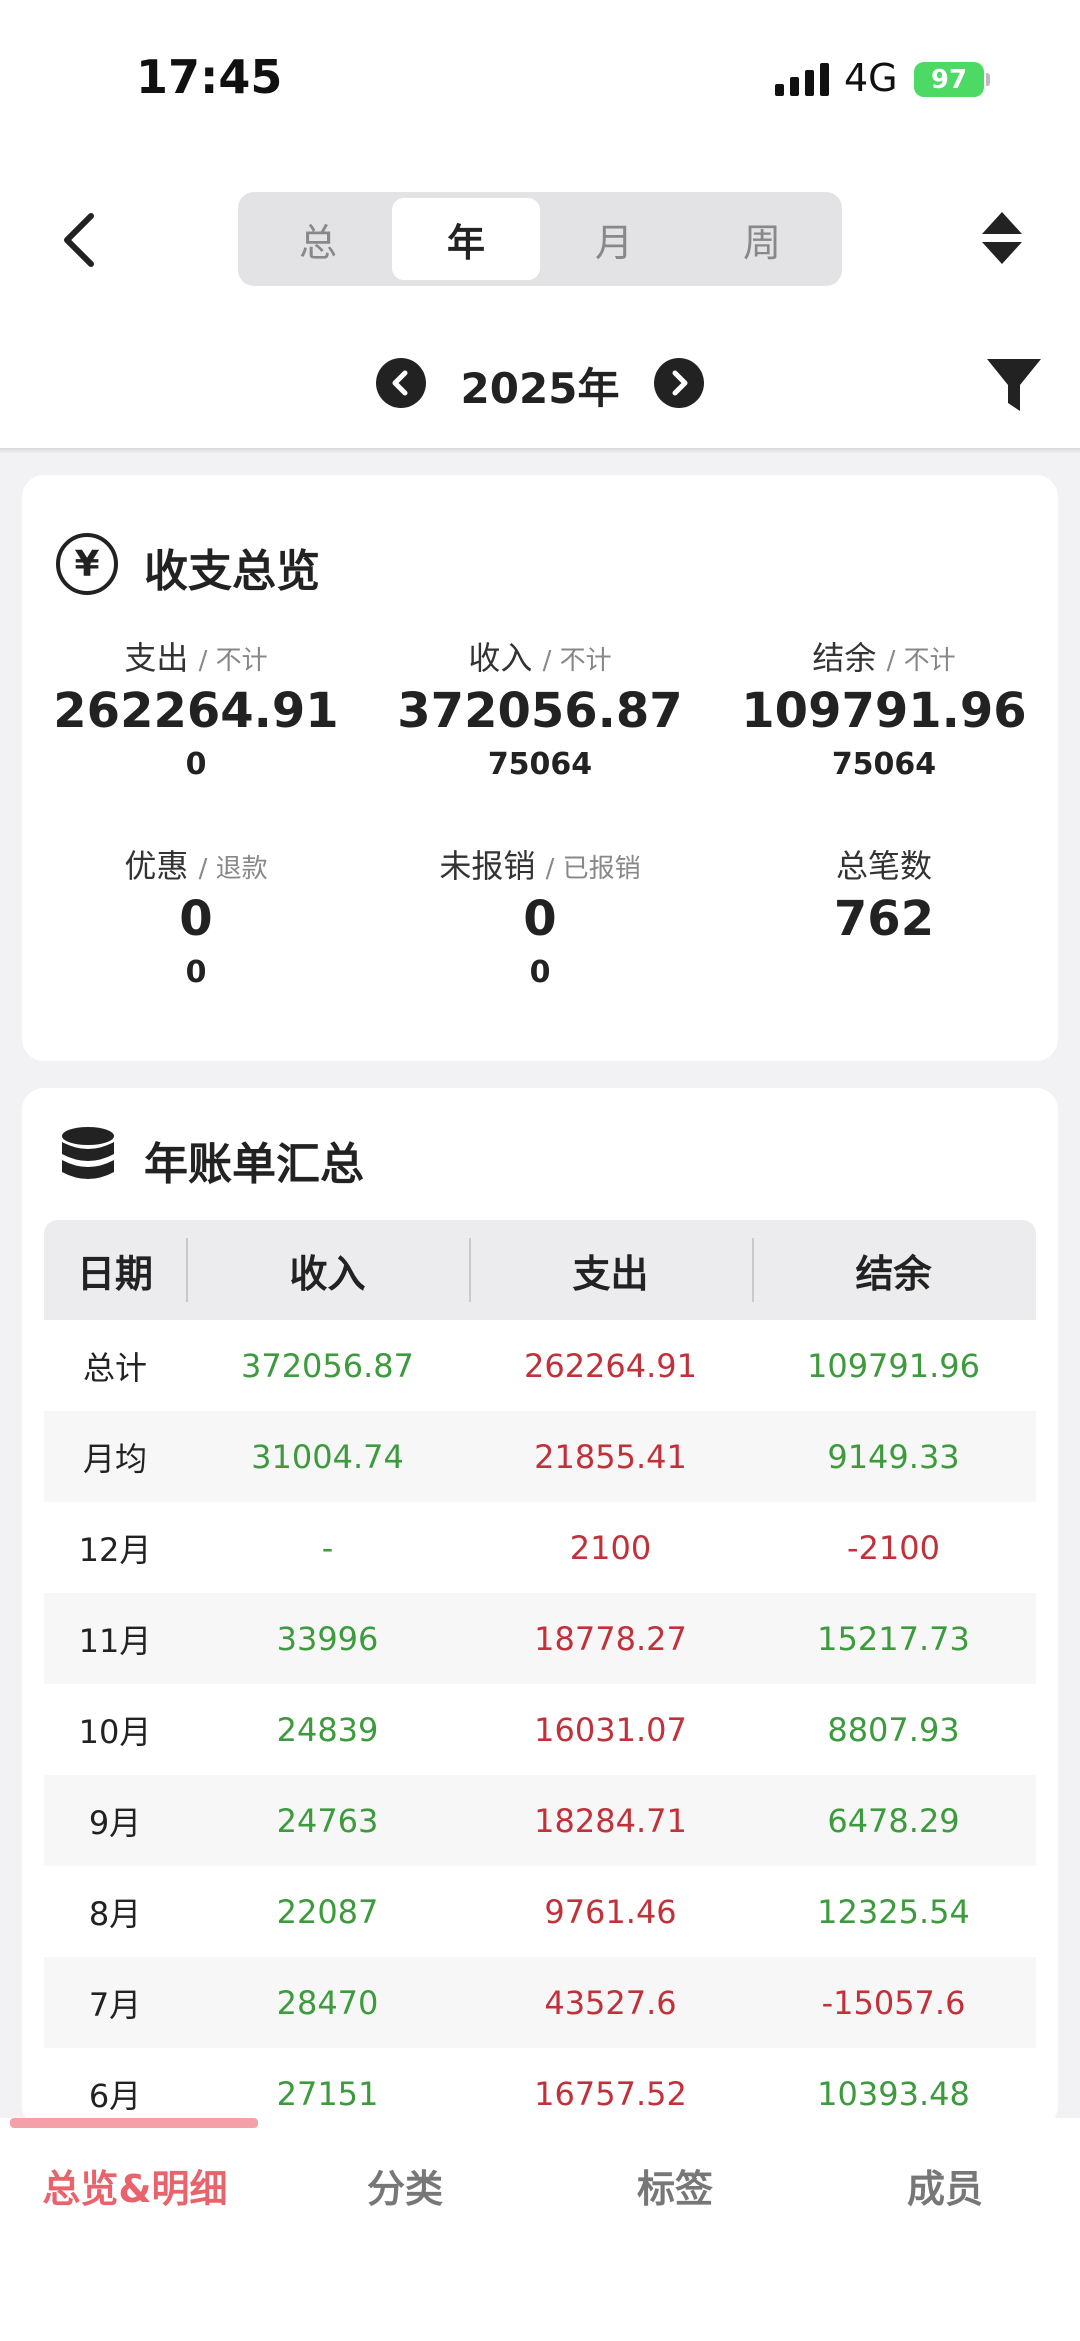 This screenshot has height=2341, width=1080. Describe the element at coordinates (405, 2185) in the screenshot. I see `tab-category: 分类` at that location.